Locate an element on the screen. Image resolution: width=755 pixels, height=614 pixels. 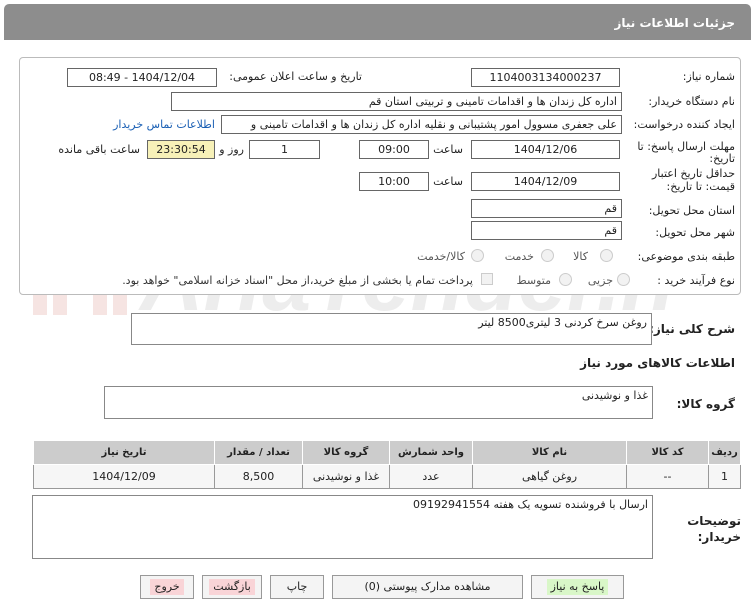
col-unit: واحد شمارش is located at coordinates (431, 452).